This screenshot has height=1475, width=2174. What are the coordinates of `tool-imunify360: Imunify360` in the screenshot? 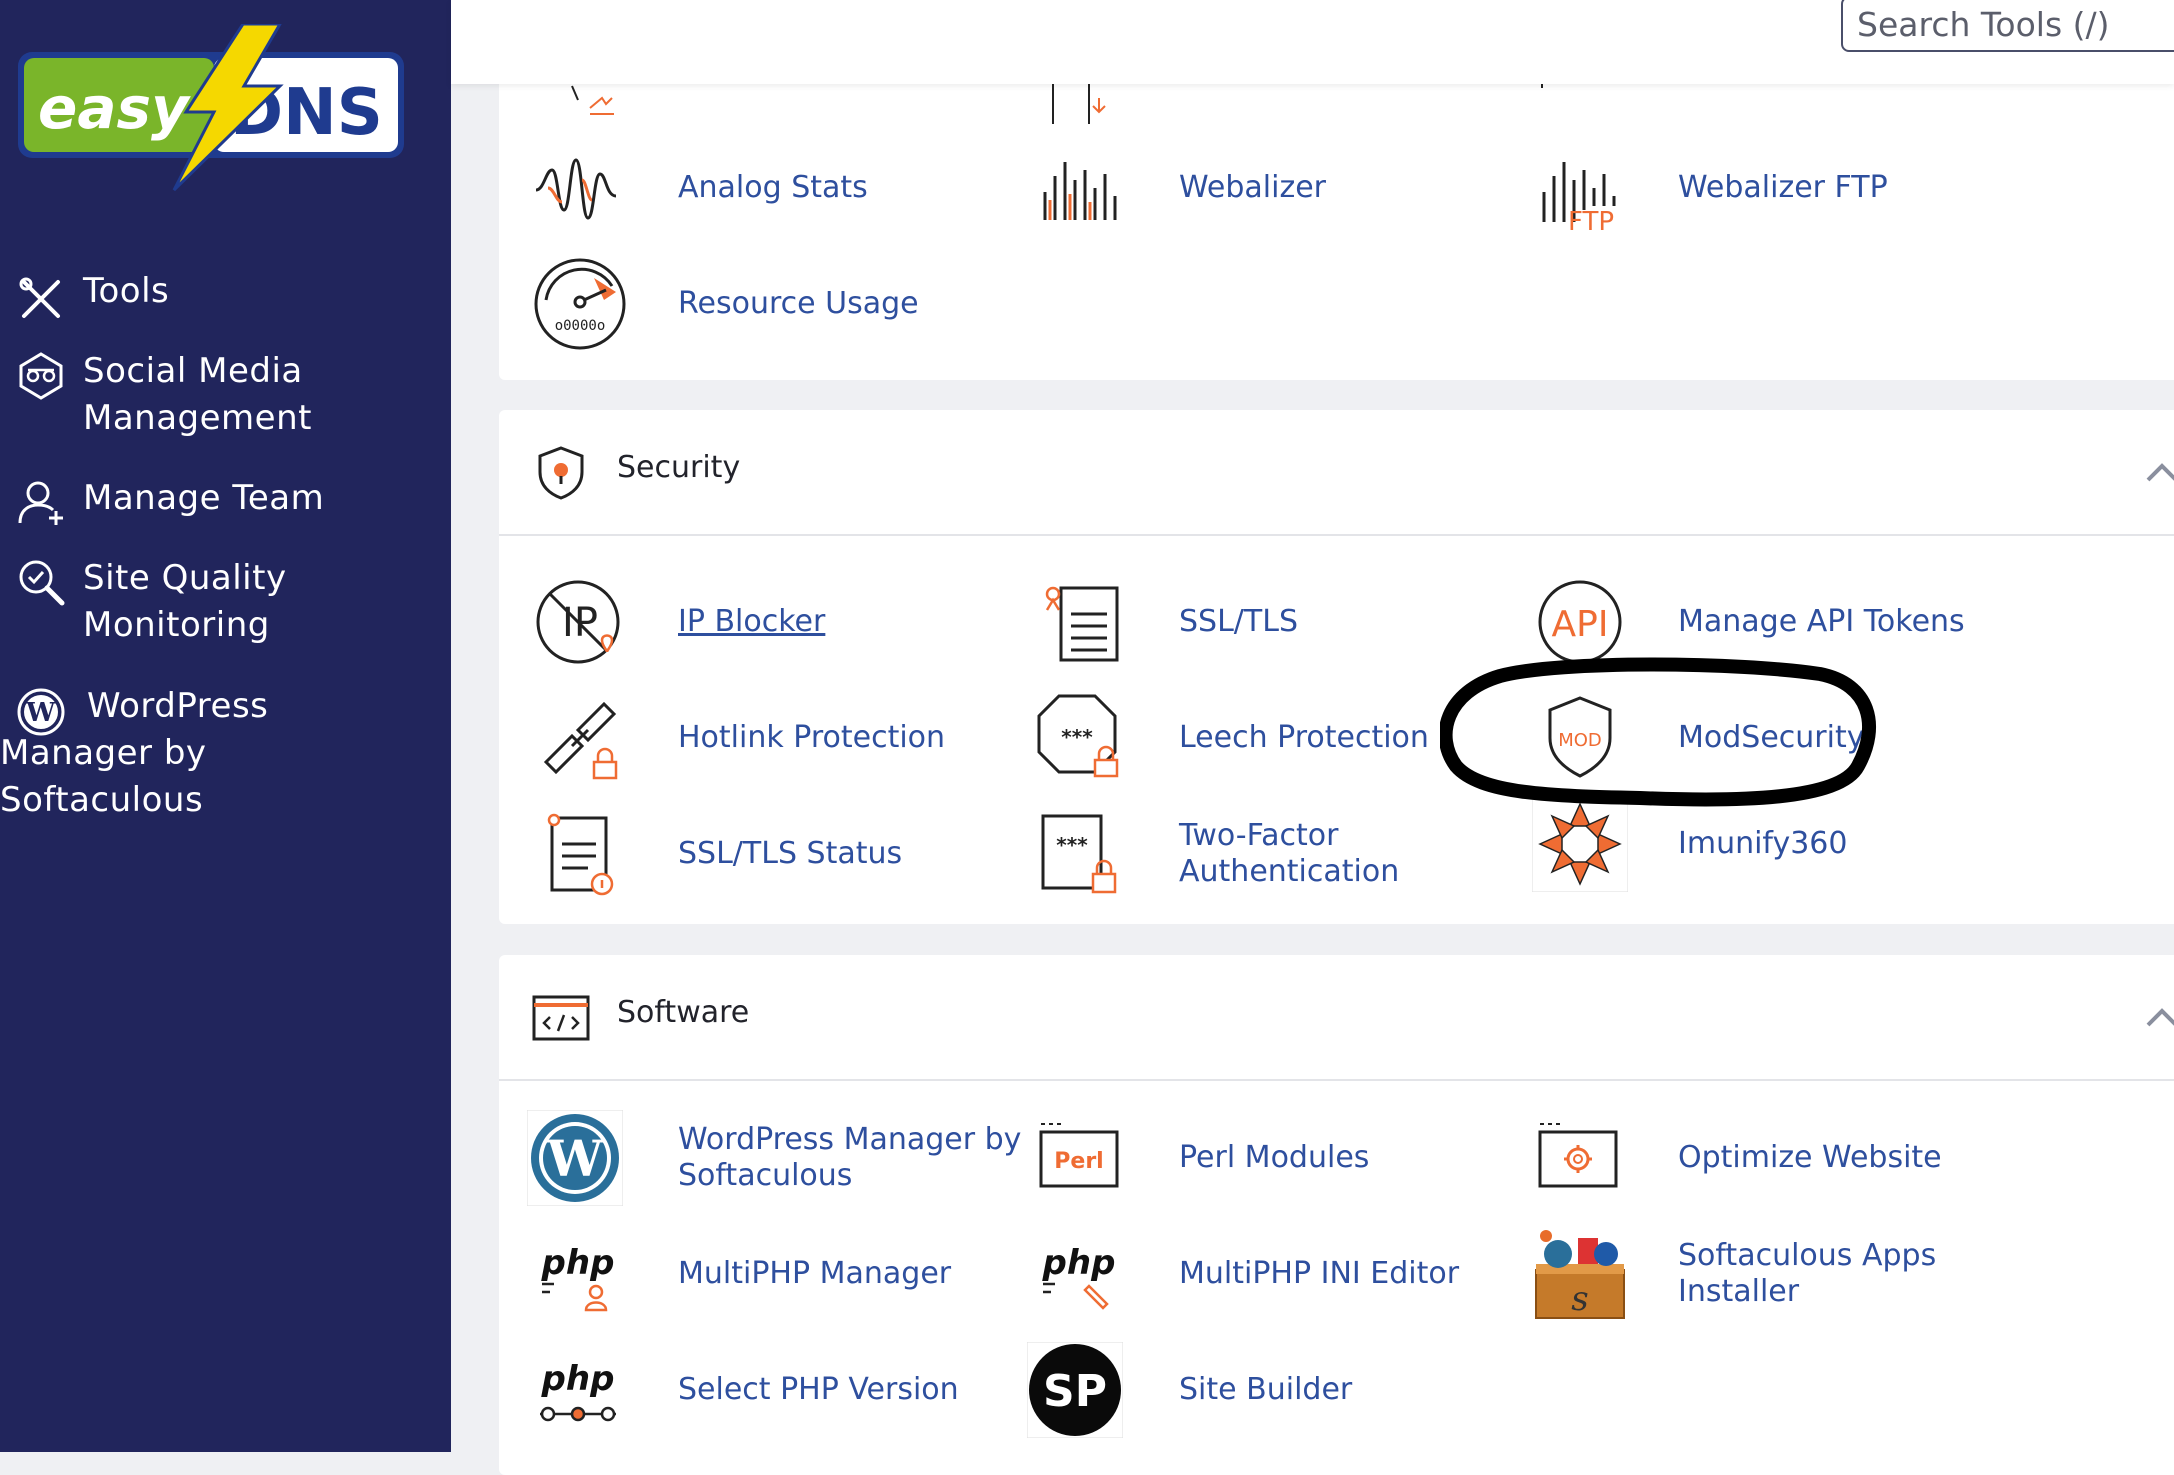 It's located at (1782, 844).